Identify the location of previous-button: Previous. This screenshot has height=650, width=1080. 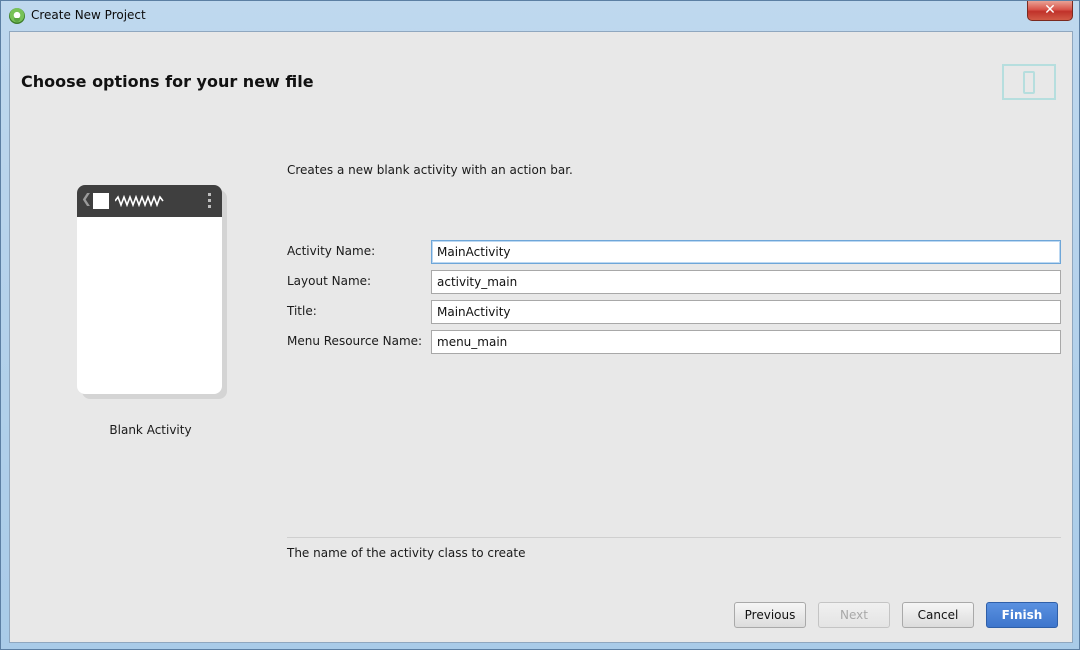
(770, 615).